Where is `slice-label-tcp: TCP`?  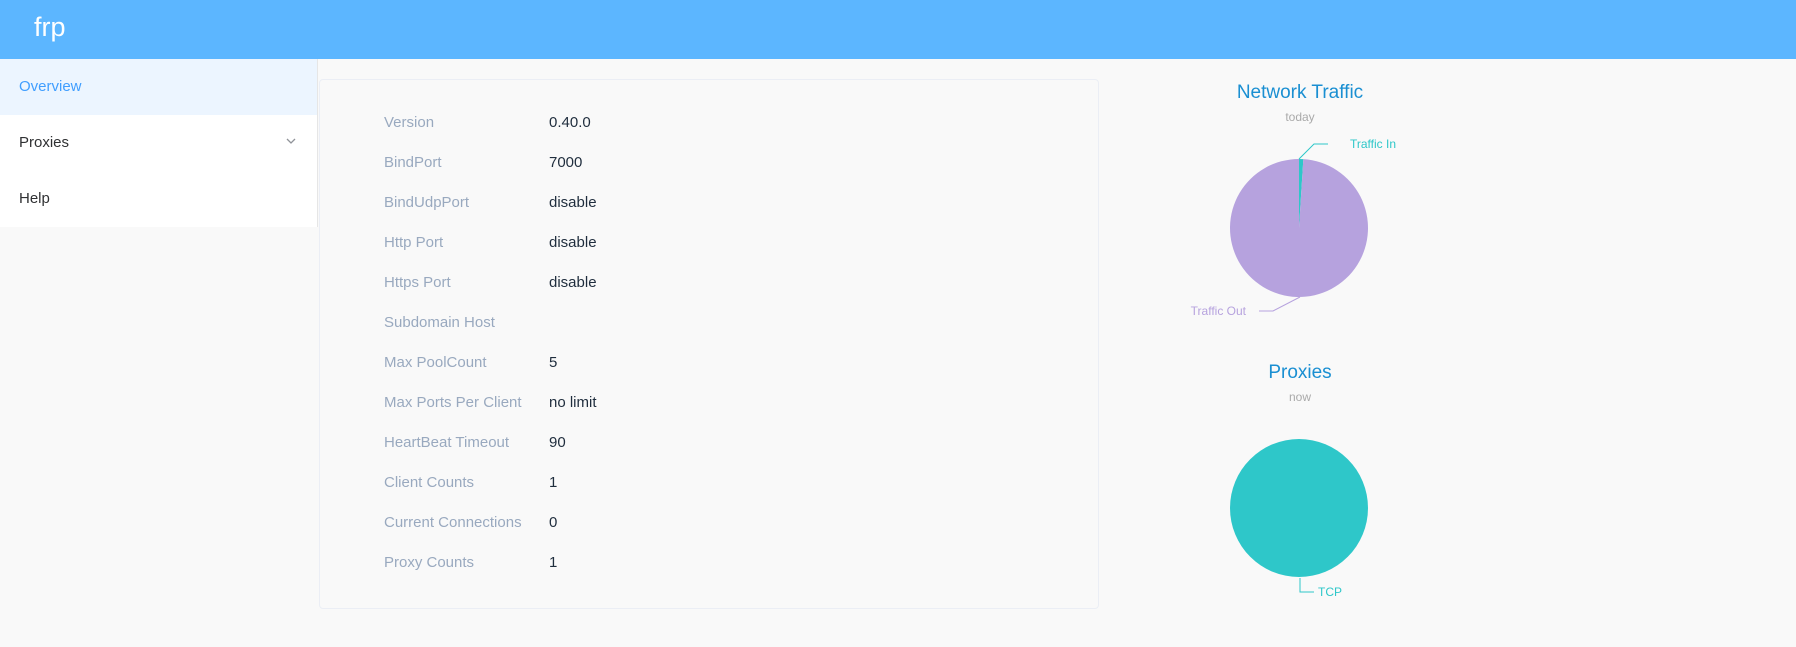
slice-label-tcp: TCP is located at coordinates (1330, 592).